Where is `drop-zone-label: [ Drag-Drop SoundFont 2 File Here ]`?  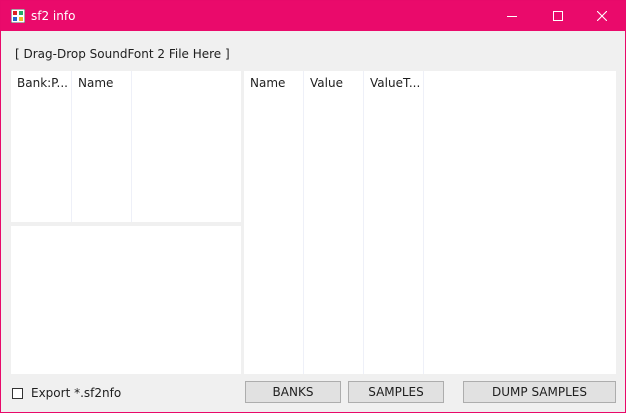 drop-zone-label: [ Drag-Drop SoundFont 2 File Here ] is located at coordinates (122, 54).